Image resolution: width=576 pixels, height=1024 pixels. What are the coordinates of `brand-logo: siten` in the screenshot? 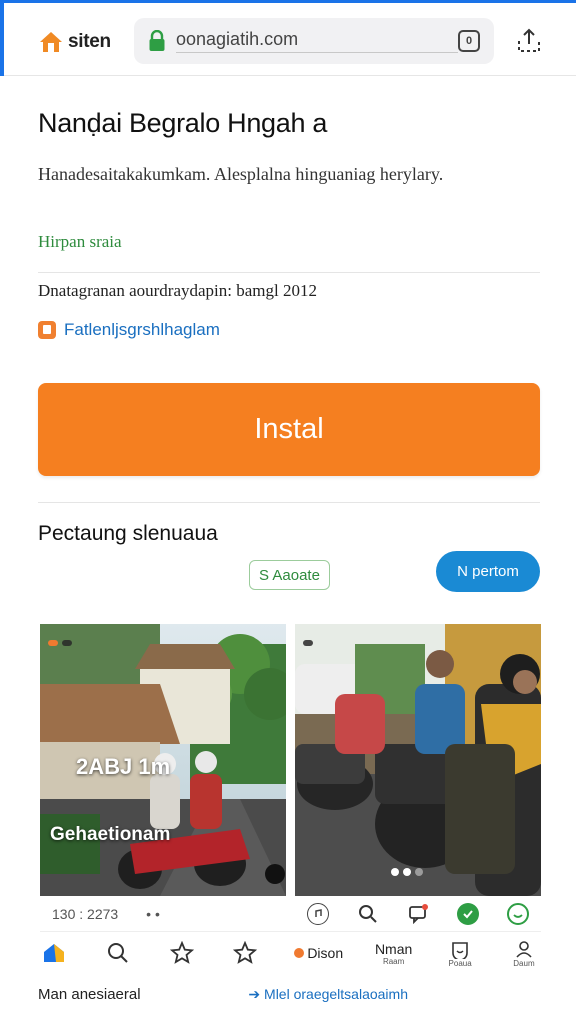 It's located at (74, 42).